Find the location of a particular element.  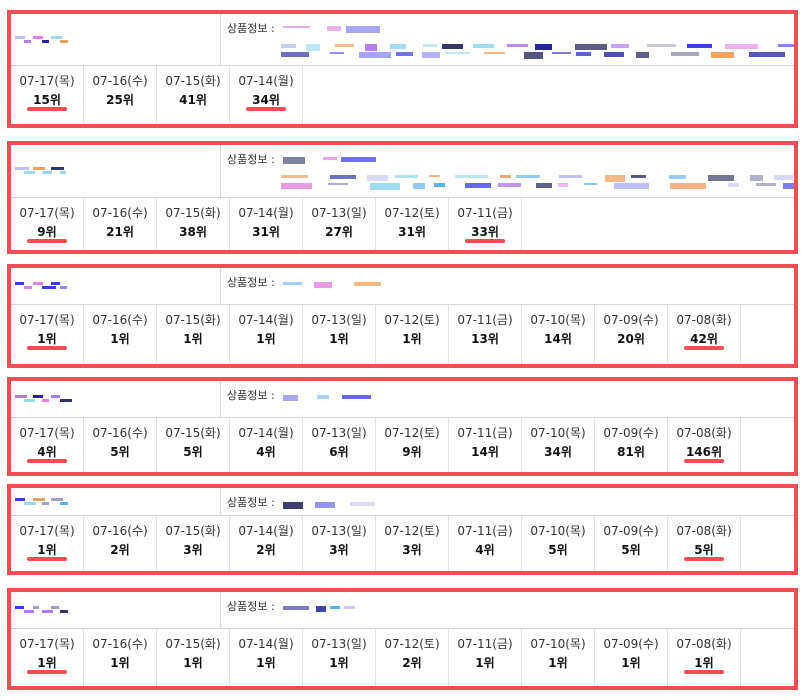

daily-rank-cell: 07-17(목) 15위 is located at coordinates (47, 95).